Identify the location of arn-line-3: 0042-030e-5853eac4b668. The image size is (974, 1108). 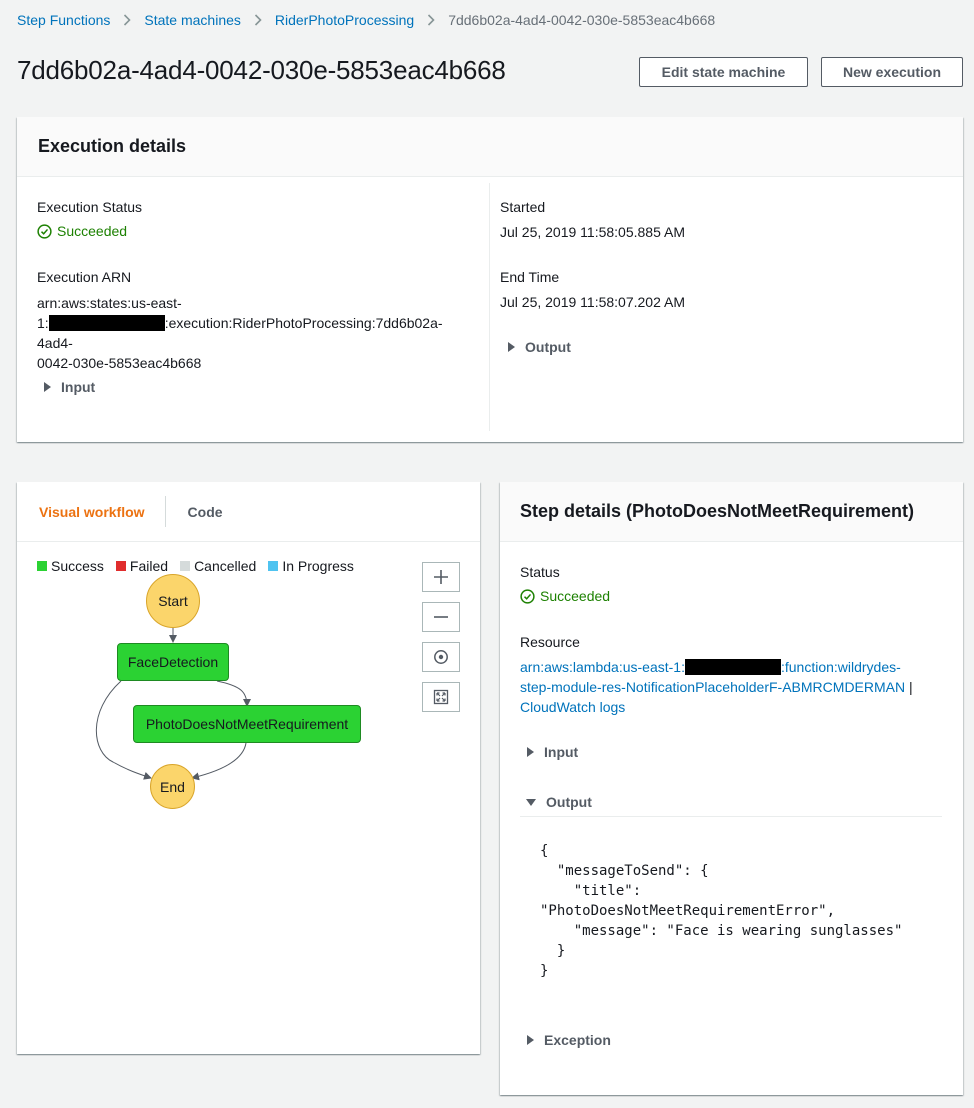
(119, 363).